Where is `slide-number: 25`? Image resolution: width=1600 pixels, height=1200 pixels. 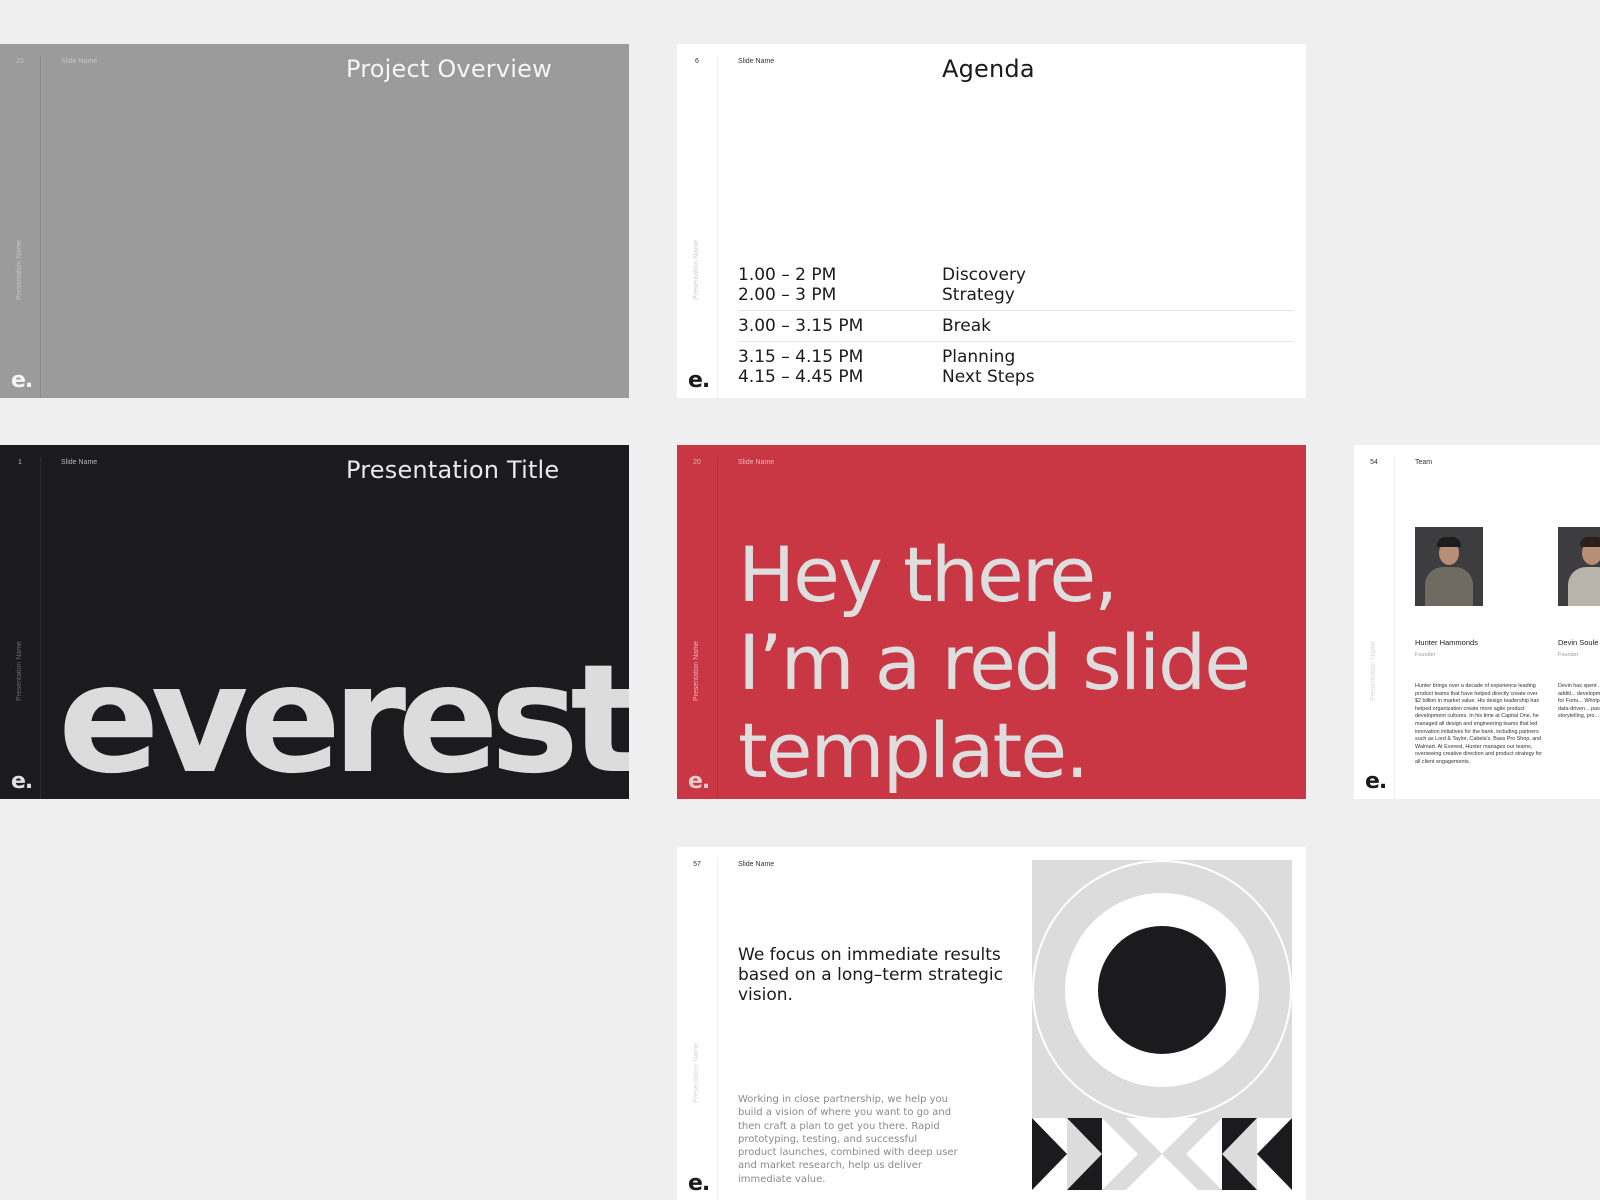 slide-number: 25 is located at coordinates (20, 61).